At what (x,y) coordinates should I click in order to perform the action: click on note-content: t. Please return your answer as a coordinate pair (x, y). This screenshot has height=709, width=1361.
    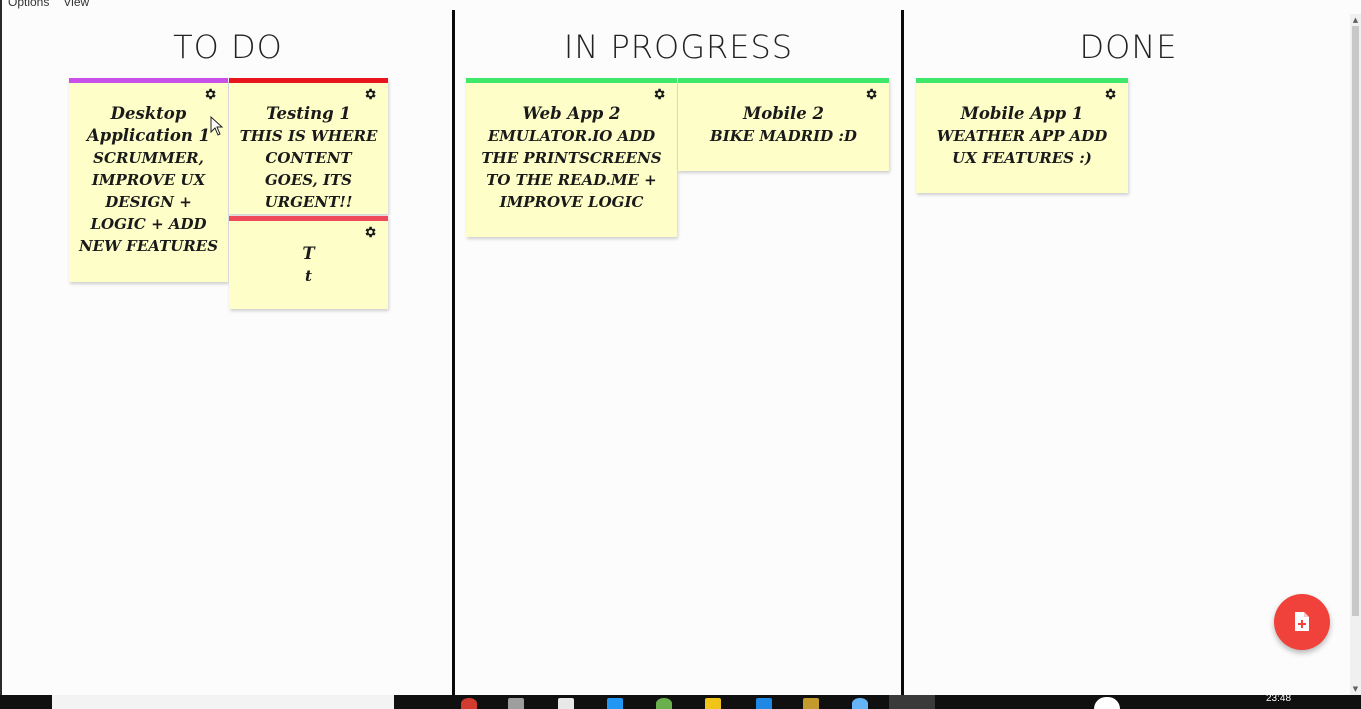
    Looking at the image, I should click on (308, 276).